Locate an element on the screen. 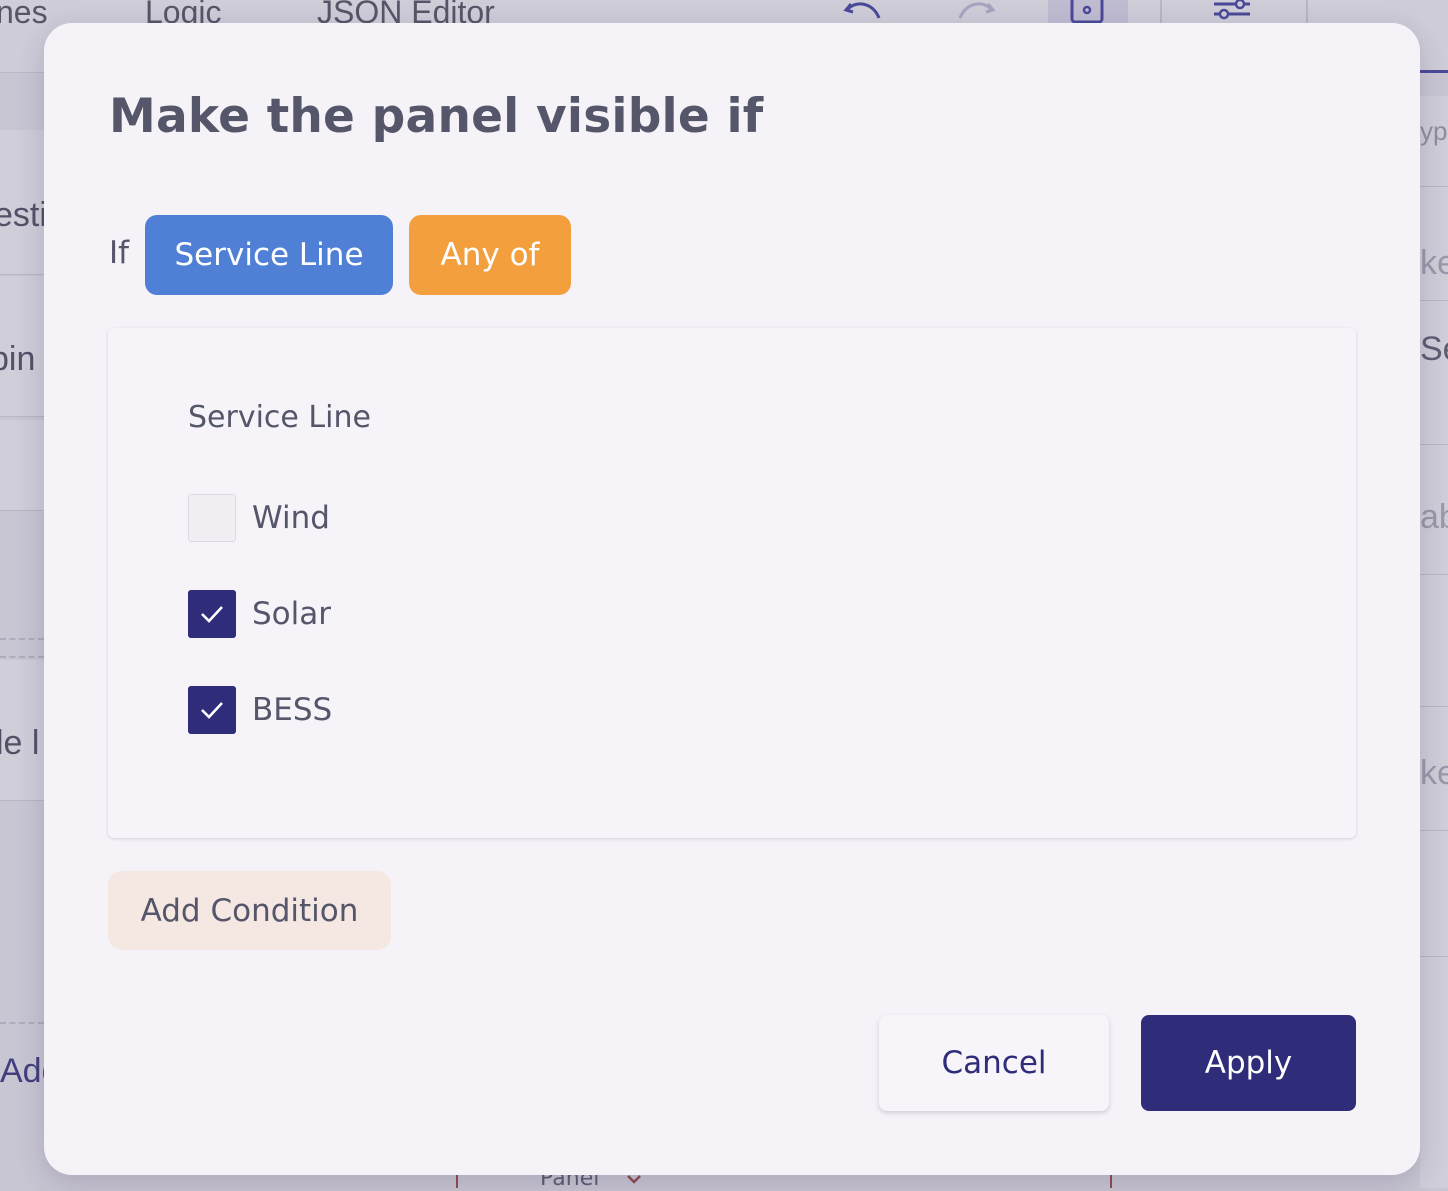  checkbox-bess is located at coordinates (212, 710).